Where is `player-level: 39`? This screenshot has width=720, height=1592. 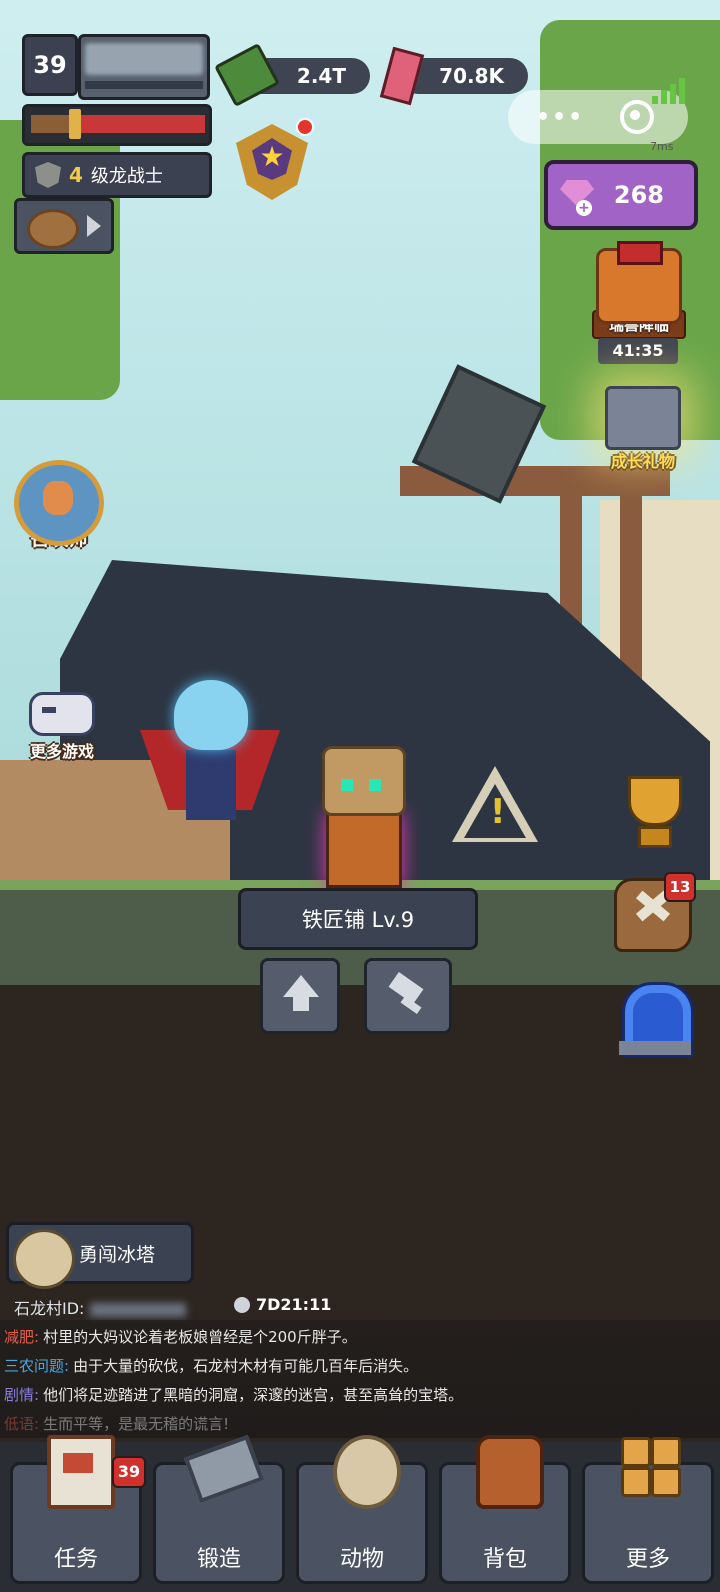 player-level: 39 is located at coordinates (50, 65).